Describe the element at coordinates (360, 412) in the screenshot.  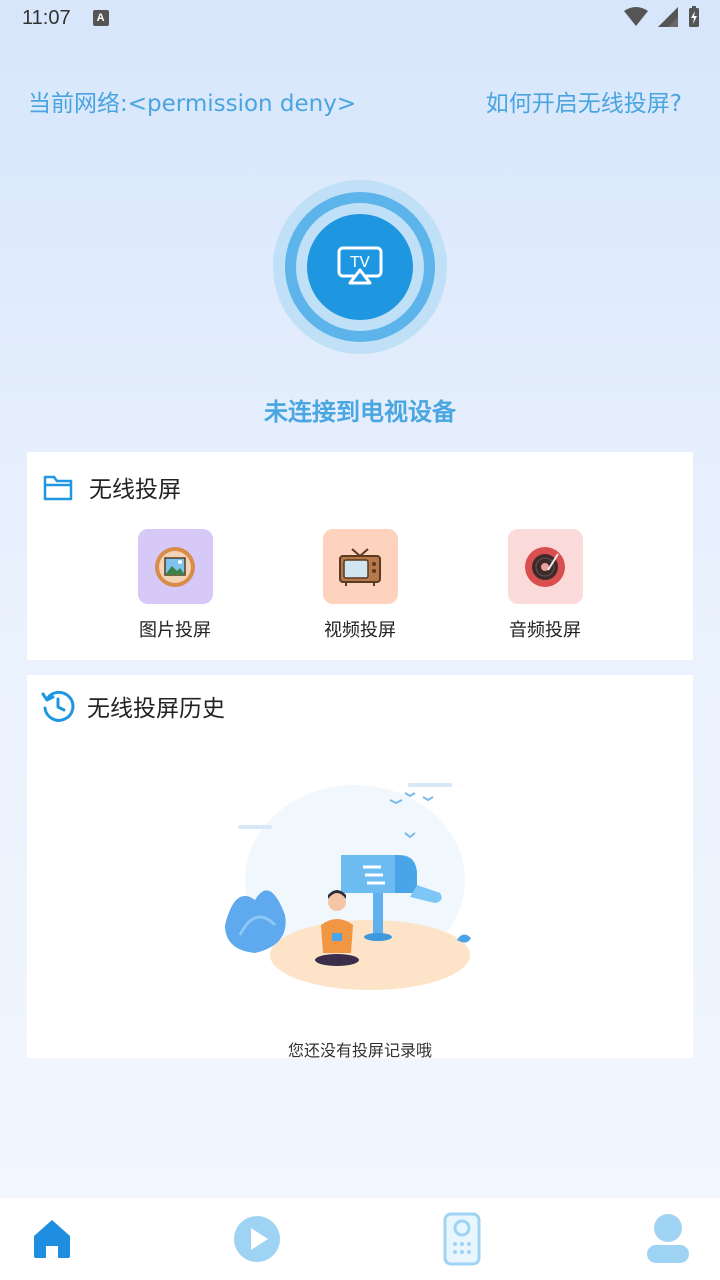
I see `connection-status: 未连接到电视设备` at that location.